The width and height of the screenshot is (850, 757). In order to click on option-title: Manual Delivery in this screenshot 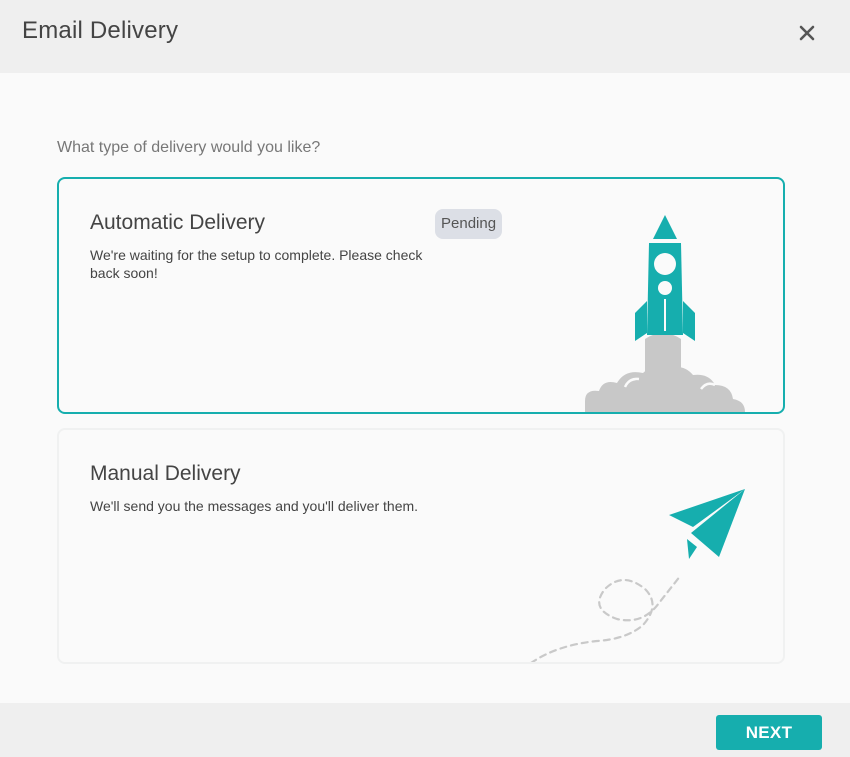, I will do `click(165, 473)`.